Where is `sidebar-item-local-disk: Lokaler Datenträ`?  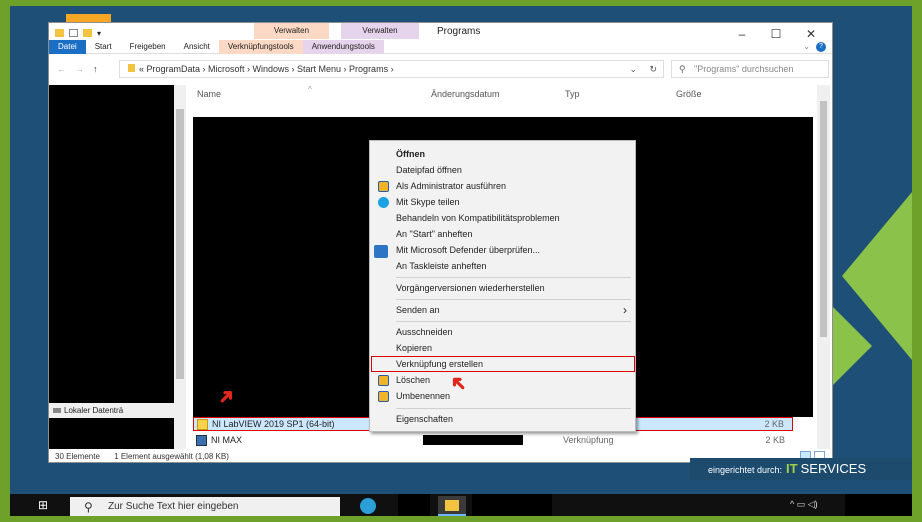 sidebar-item-local-disk: Lokaler Datenträ is located at coordinates (111, 410).